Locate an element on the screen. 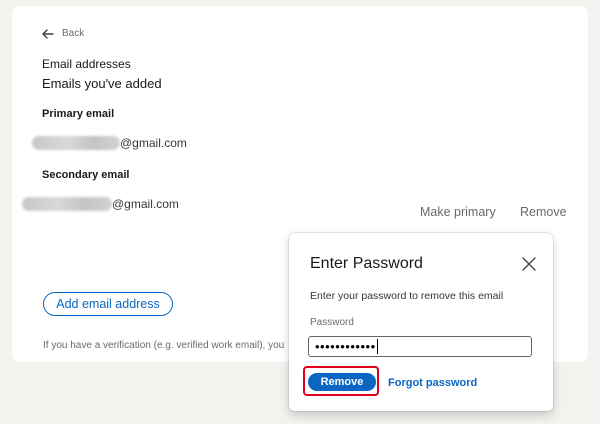 This screenshot has height=424, width=600. primary-email-value: @gmail.com is located at coordinates (109, 143).